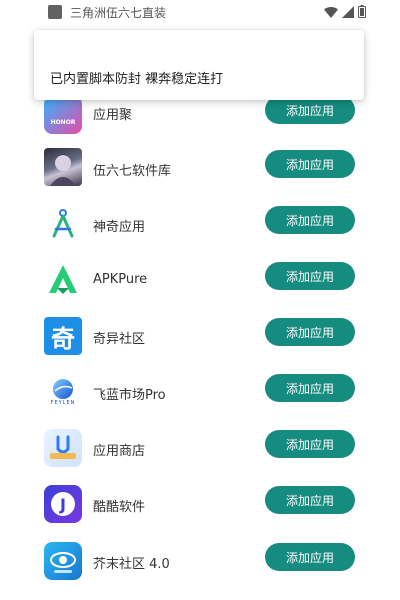 The image size is (400, 600). What do you see at coordinates (113, 115) in the screenshot?
I see `app-name: 应用聚` at bounding box center [113, 115].